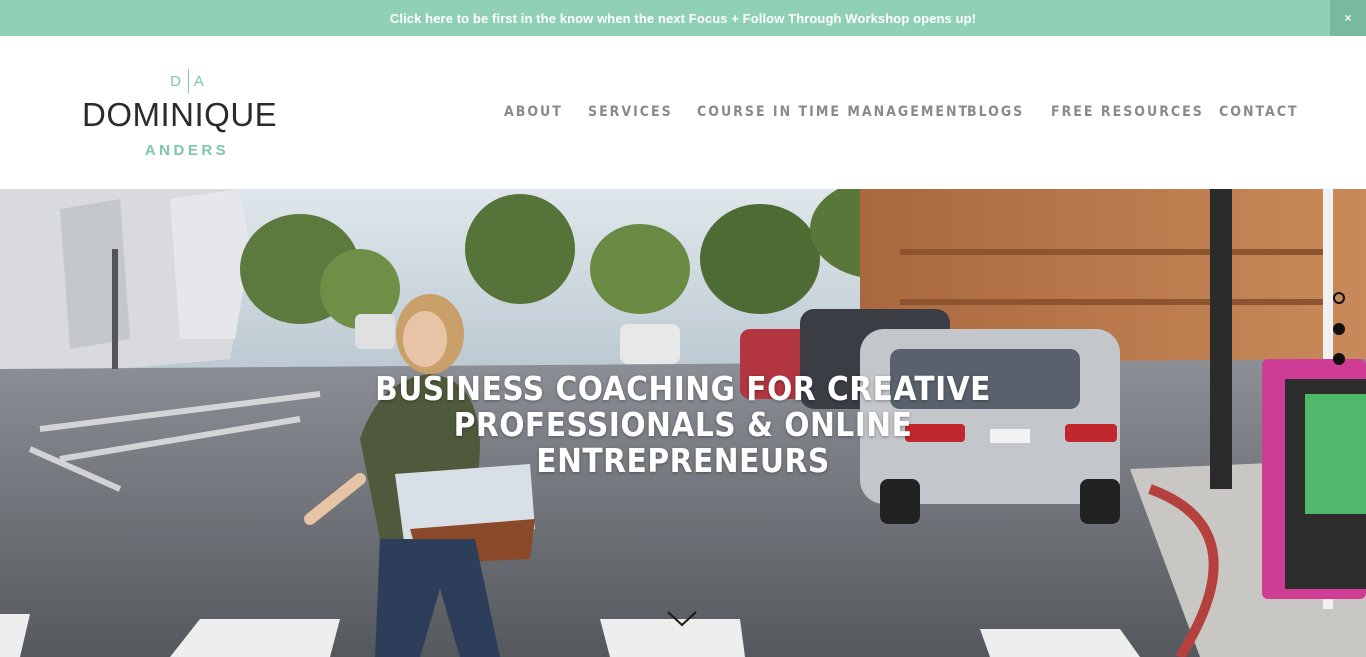  I want to click on logo-monogram-right: A, so click(199, 81).